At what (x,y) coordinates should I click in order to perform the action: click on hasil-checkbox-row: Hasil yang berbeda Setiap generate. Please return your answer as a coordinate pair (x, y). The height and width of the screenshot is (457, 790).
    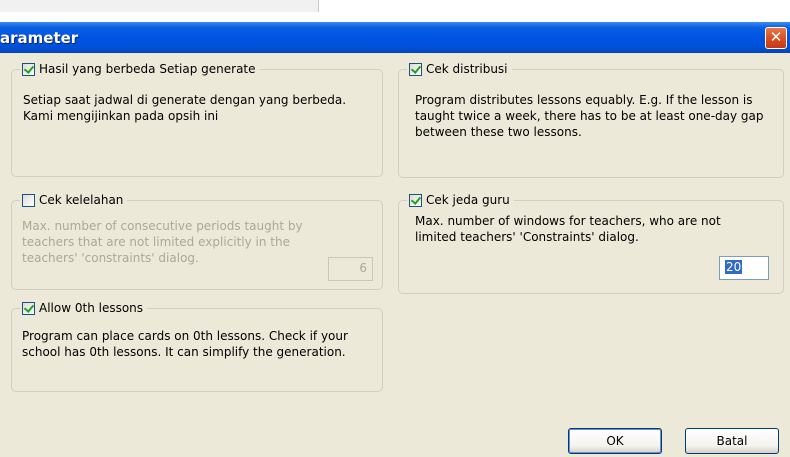
    Looking at the image, I should click on (140, 69).